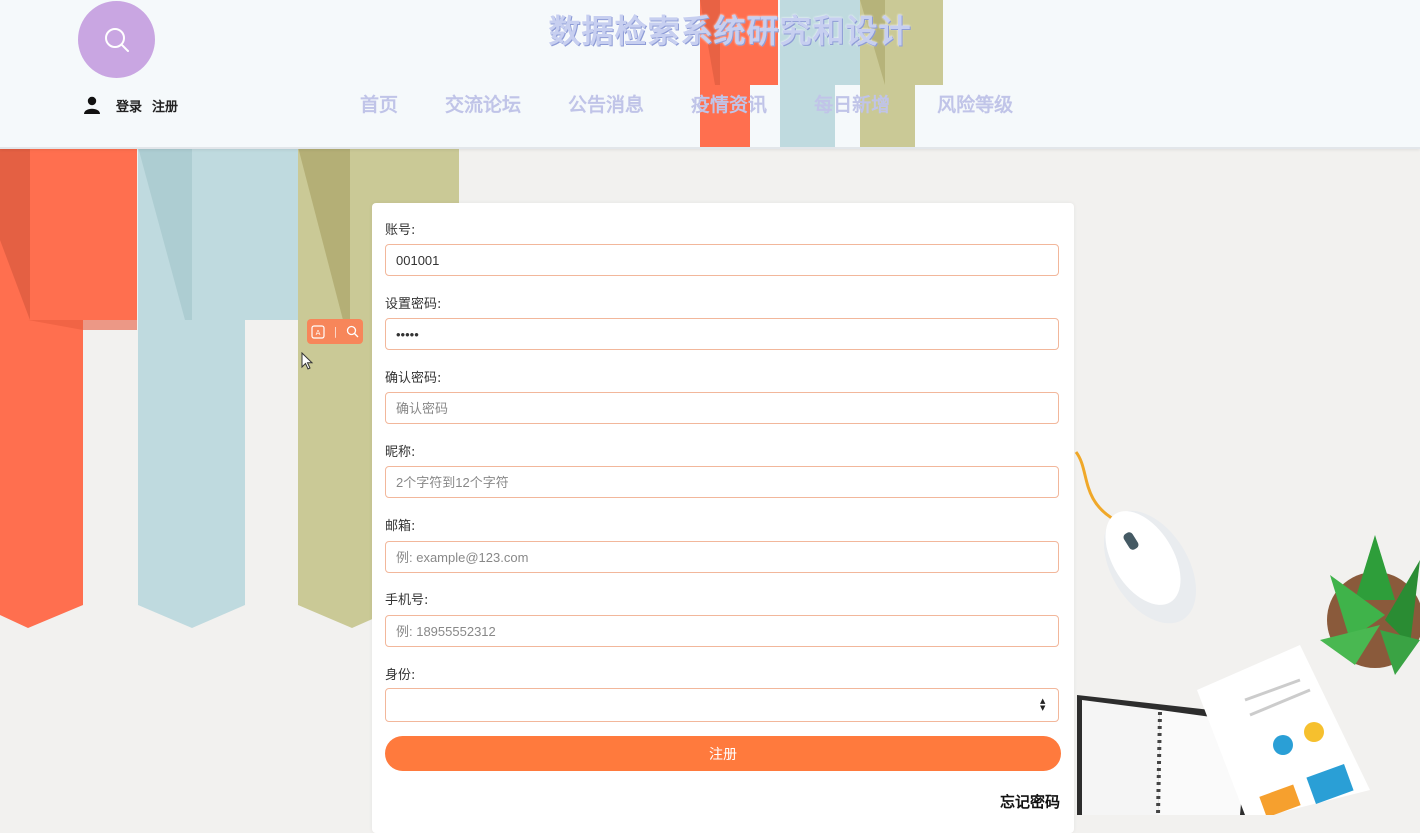  I want to click on translate-icon: A, so click(318, 331).